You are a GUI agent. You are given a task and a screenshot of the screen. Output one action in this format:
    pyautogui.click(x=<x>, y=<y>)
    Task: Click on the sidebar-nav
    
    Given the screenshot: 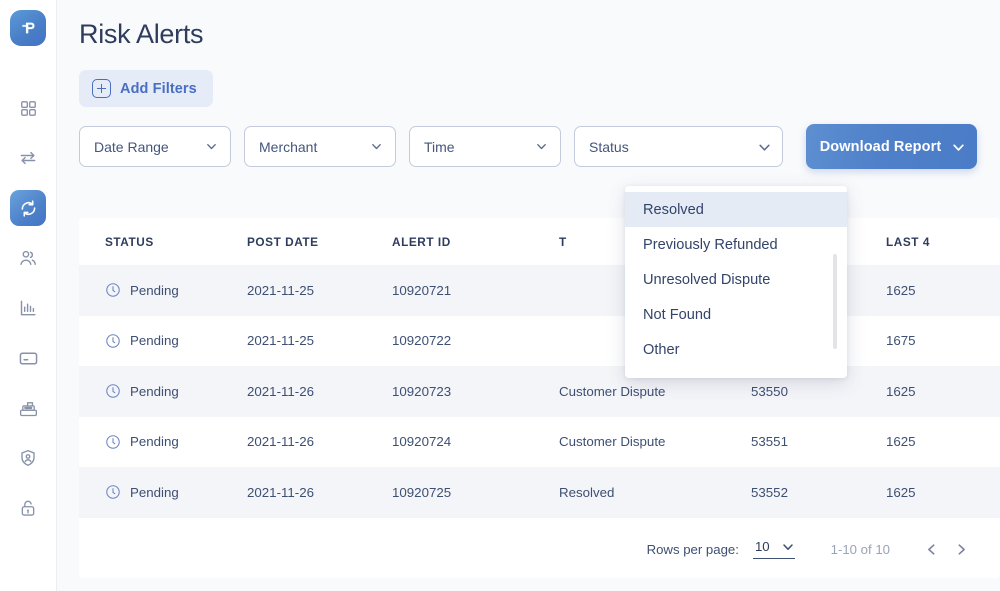 What is the action you would take?
    pyautogui.click(x=28, y=340)
    